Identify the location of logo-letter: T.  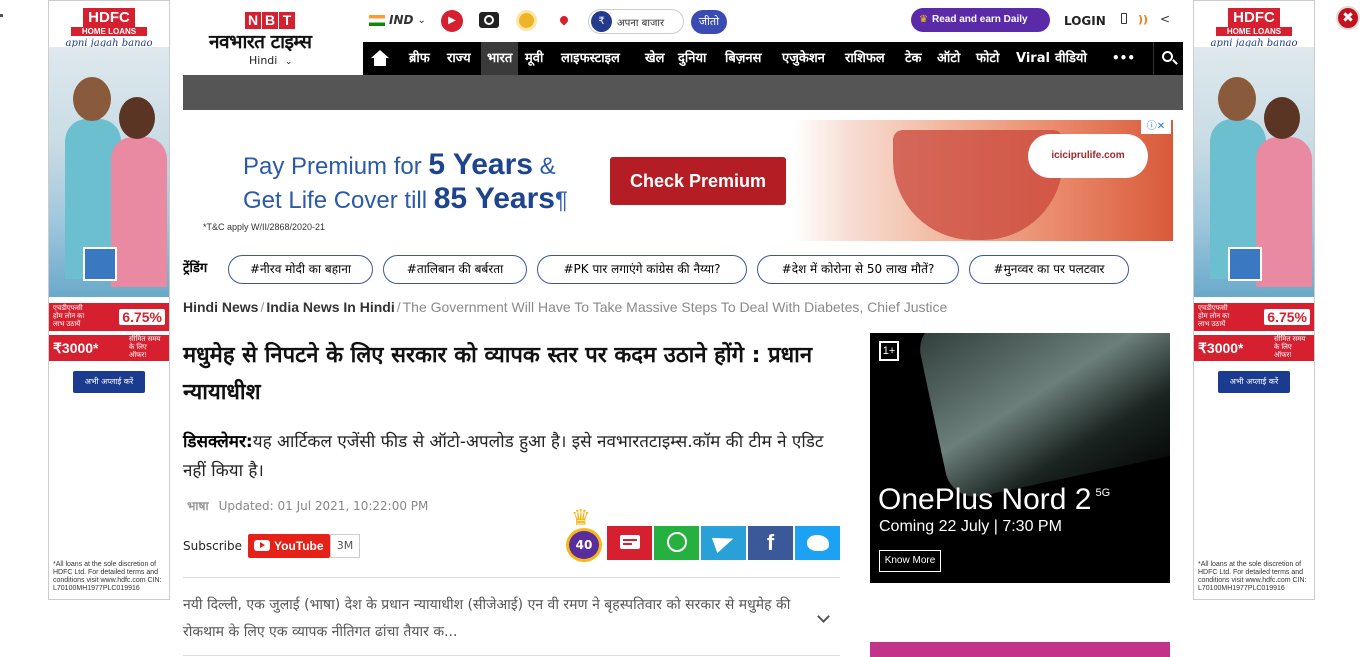
(287, 20).